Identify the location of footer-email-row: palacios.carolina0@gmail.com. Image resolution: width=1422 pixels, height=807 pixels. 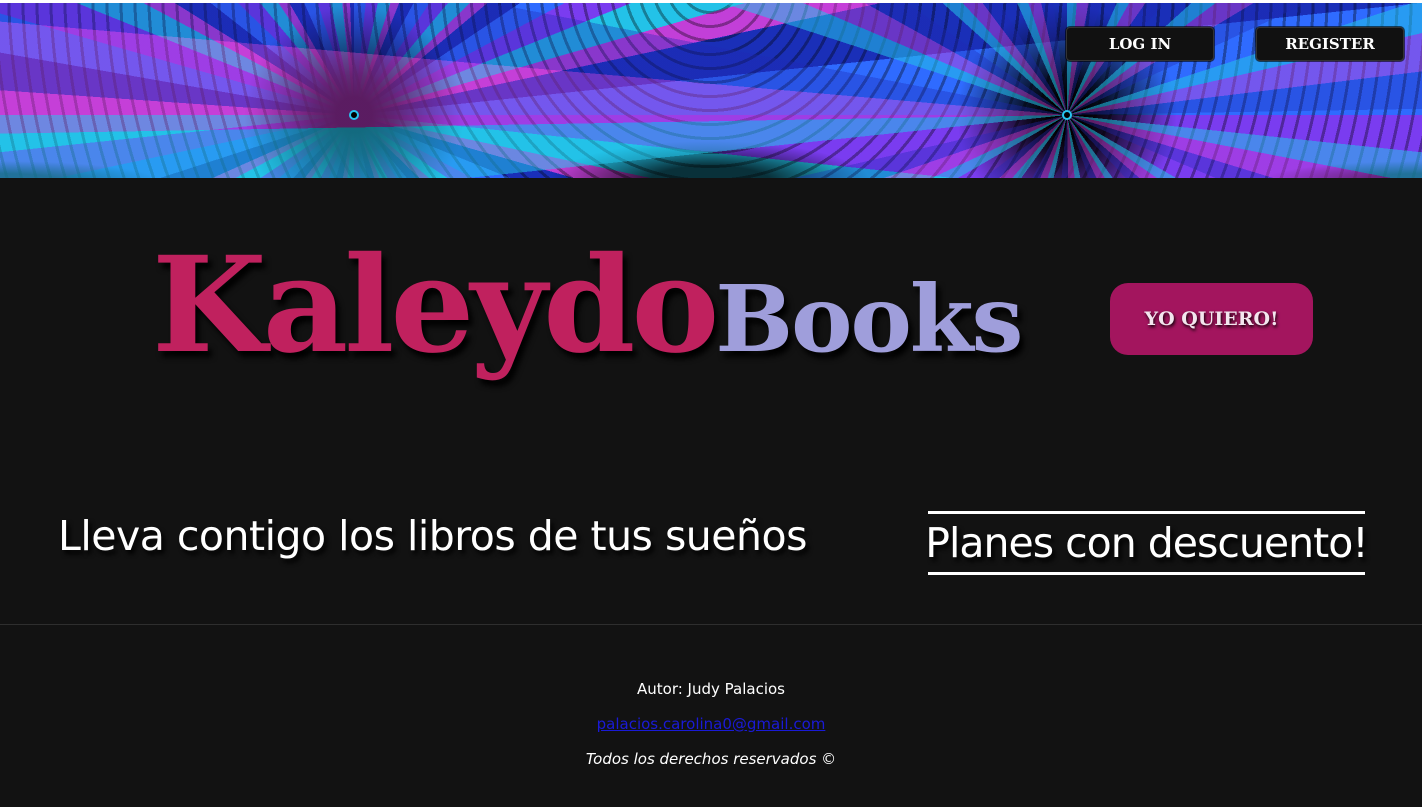
(711, 724).